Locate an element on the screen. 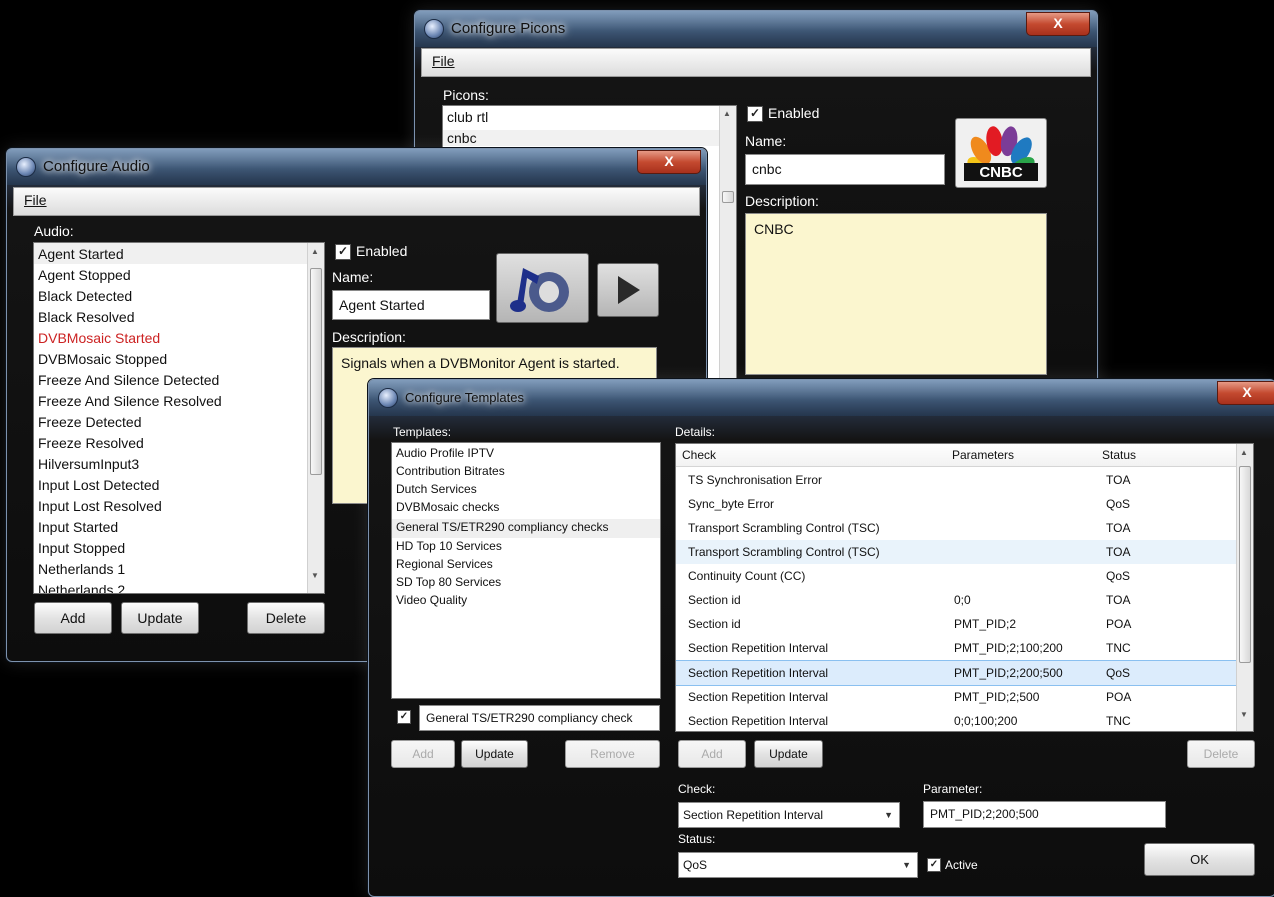 This screenshot has height=897, width=1274. list-item: HD Top 10 Services is located at coordinates (449, 546).